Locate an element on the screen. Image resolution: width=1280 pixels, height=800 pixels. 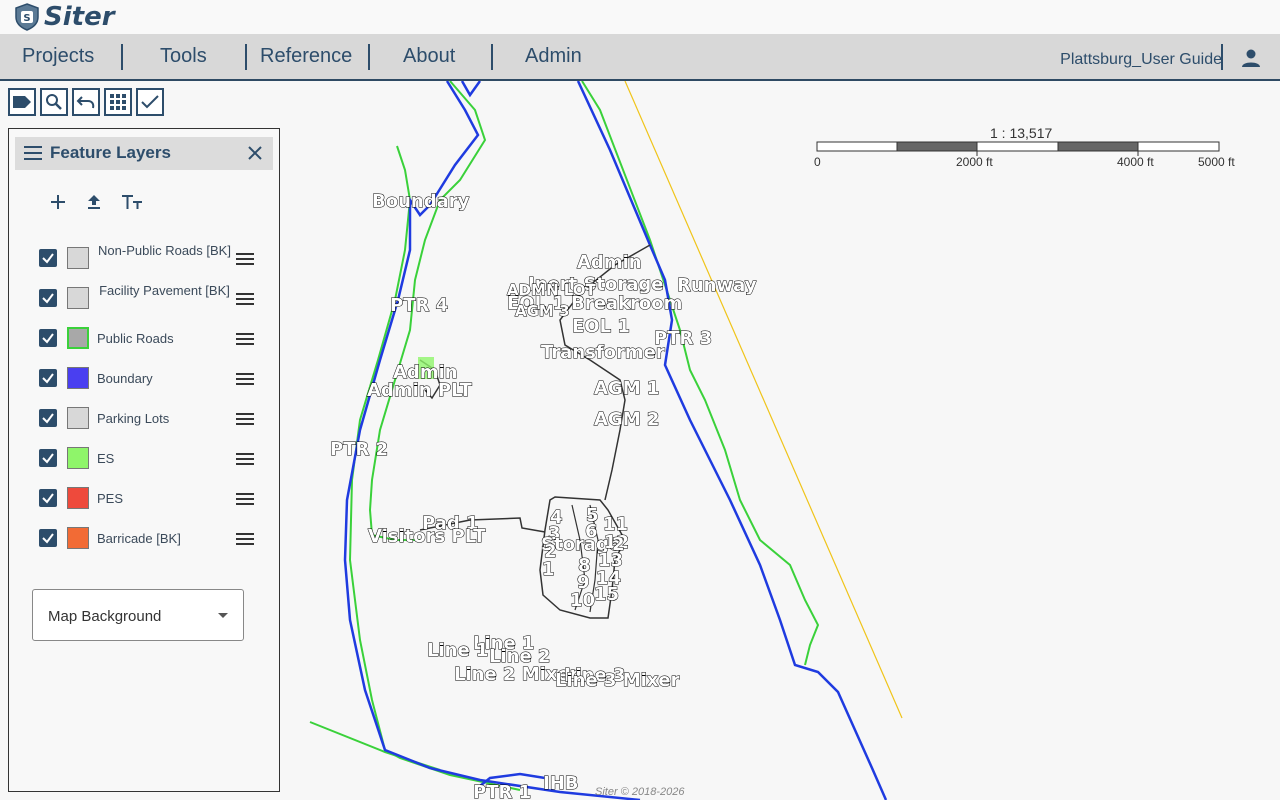
map-label: Admin PLT is located at coordinates (420, 391).